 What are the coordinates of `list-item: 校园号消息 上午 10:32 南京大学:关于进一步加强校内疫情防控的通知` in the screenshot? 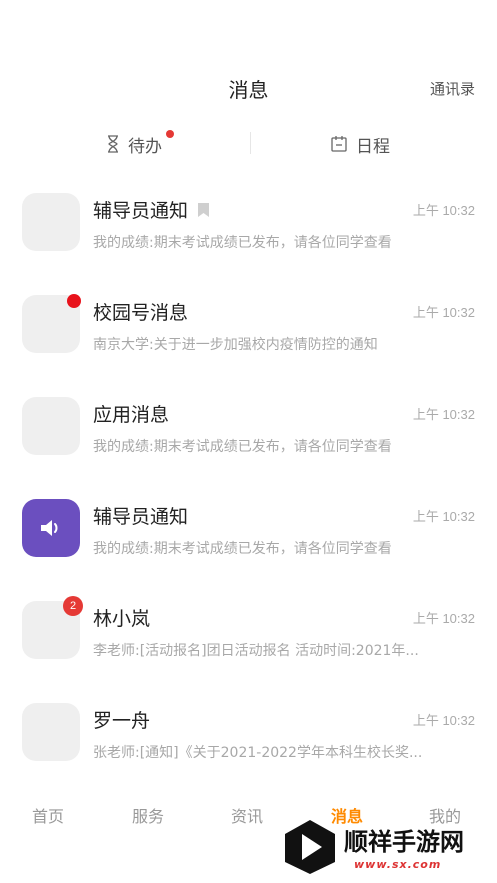 It's located at (248, 323).